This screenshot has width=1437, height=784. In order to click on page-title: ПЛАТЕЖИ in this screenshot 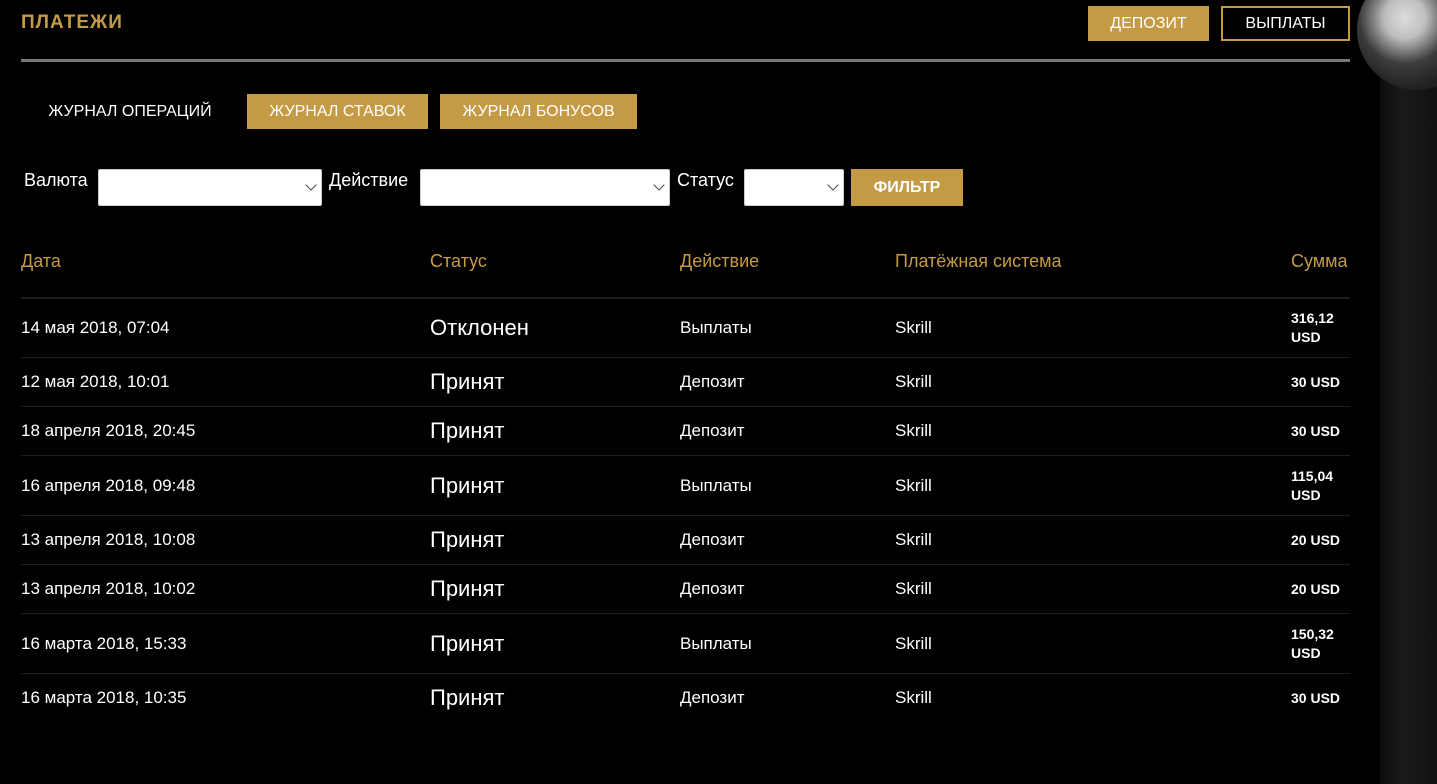, I will do `click(72, 22)`.